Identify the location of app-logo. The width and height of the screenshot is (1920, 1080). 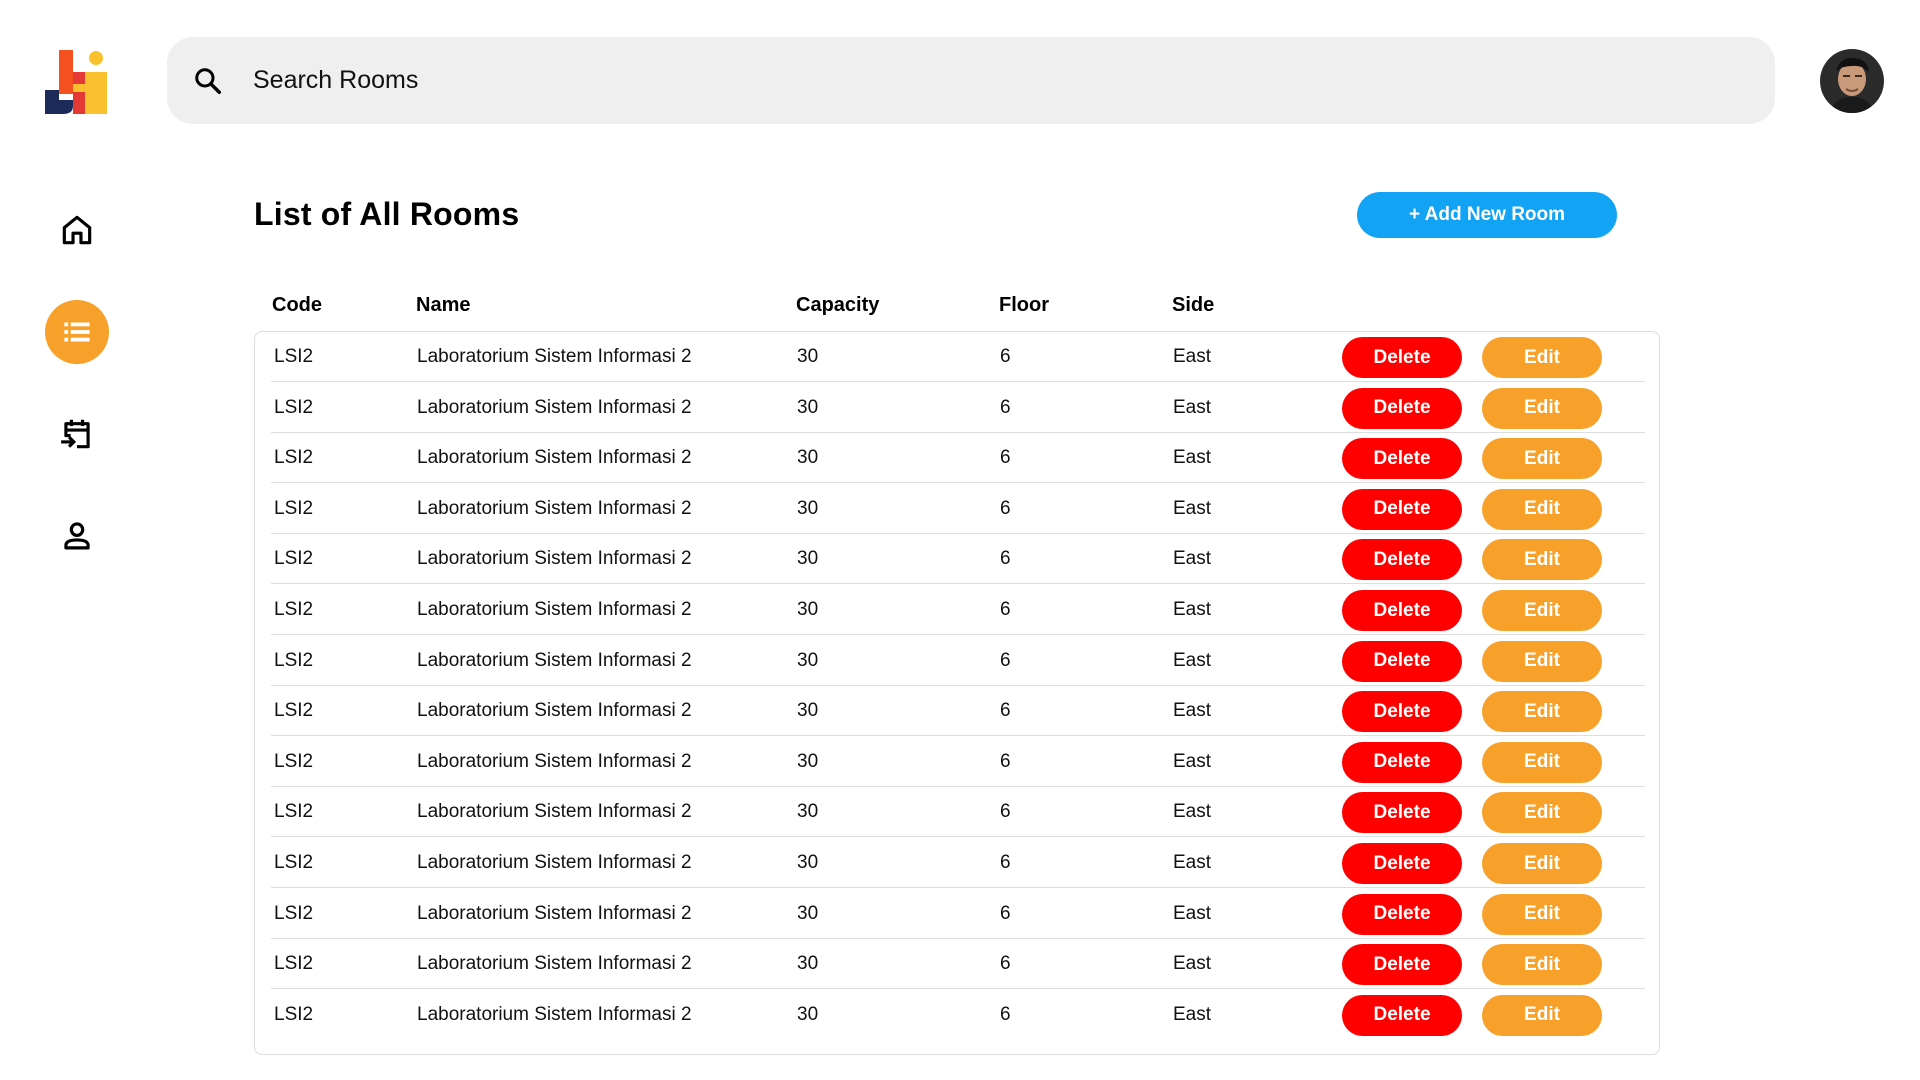
(78, 82).